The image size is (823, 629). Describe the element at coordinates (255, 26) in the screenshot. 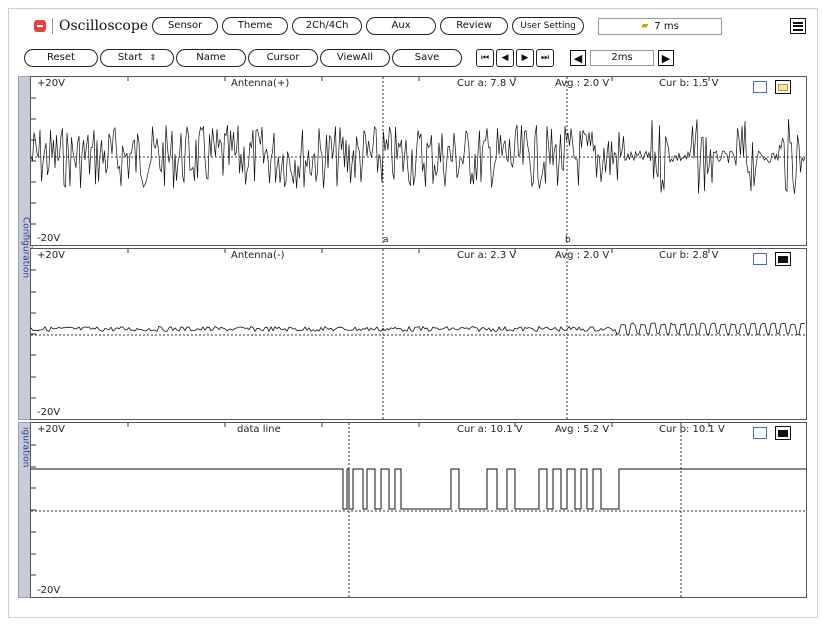

I see `theme-button: Theme` at that location.